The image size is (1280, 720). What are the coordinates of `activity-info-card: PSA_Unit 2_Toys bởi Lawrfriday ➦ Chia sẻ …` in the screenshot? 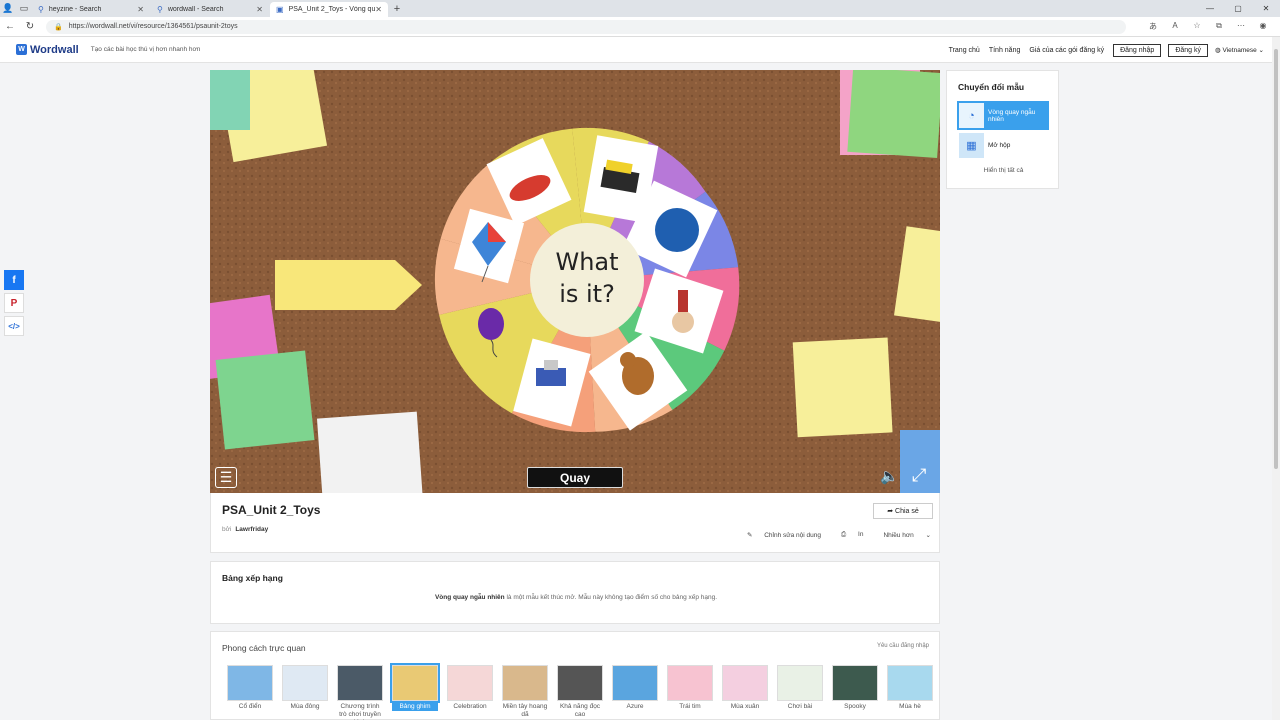 It's located at (575, 523).